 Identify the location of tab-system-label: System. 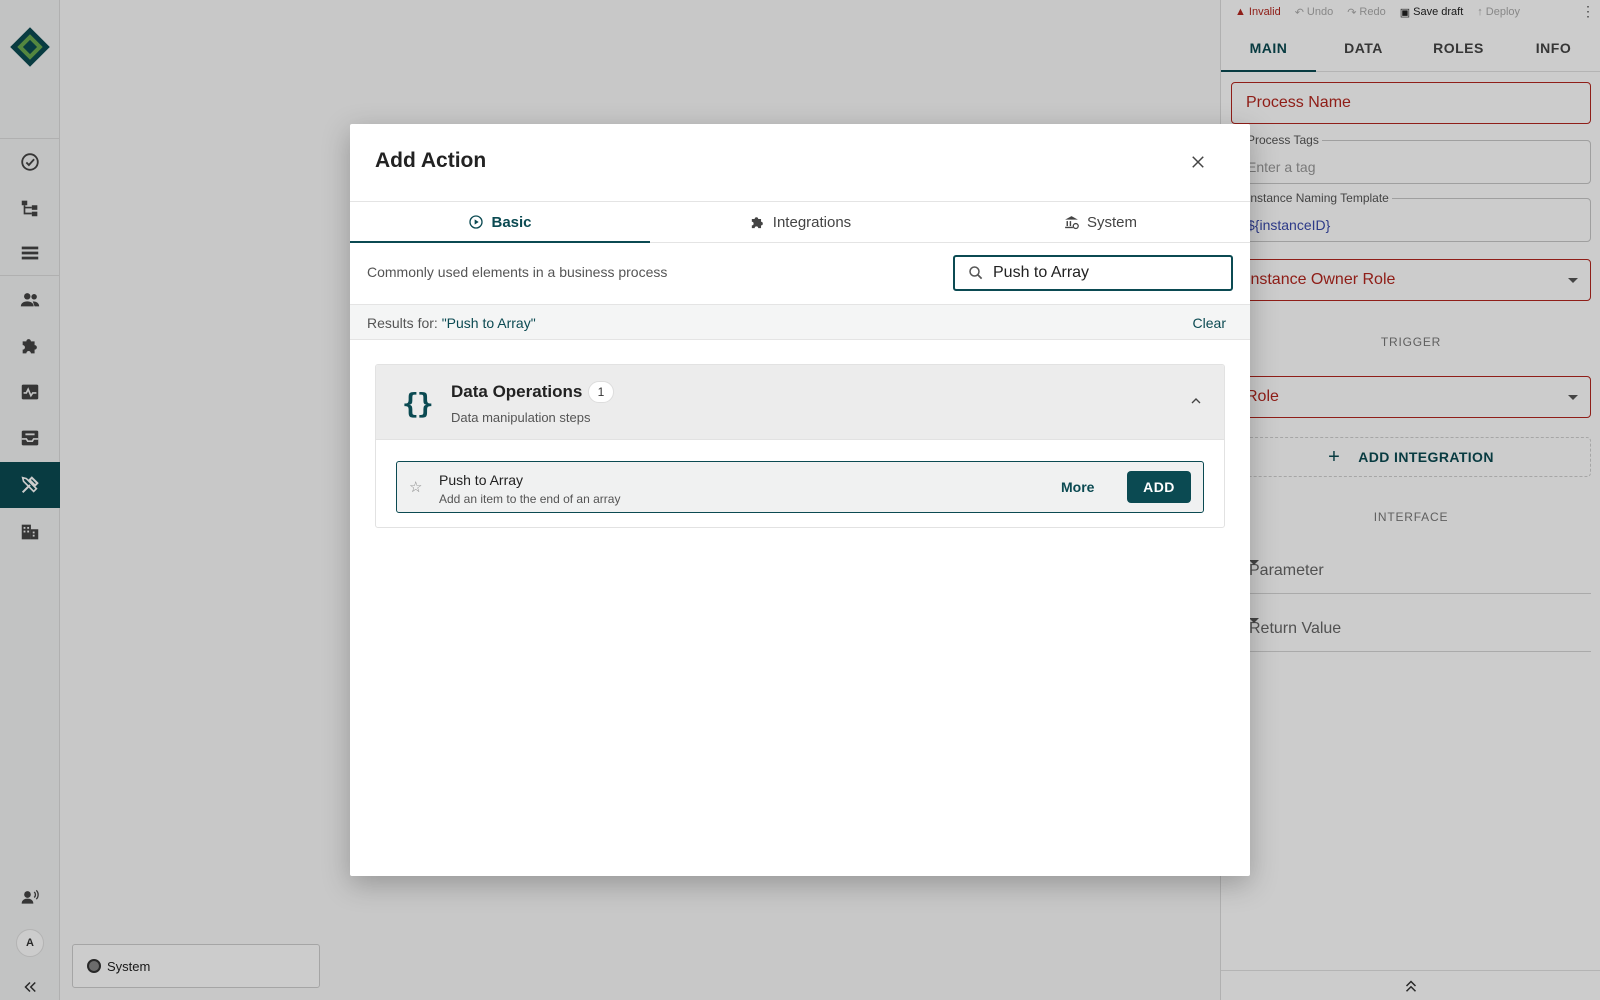
(1111, 222).